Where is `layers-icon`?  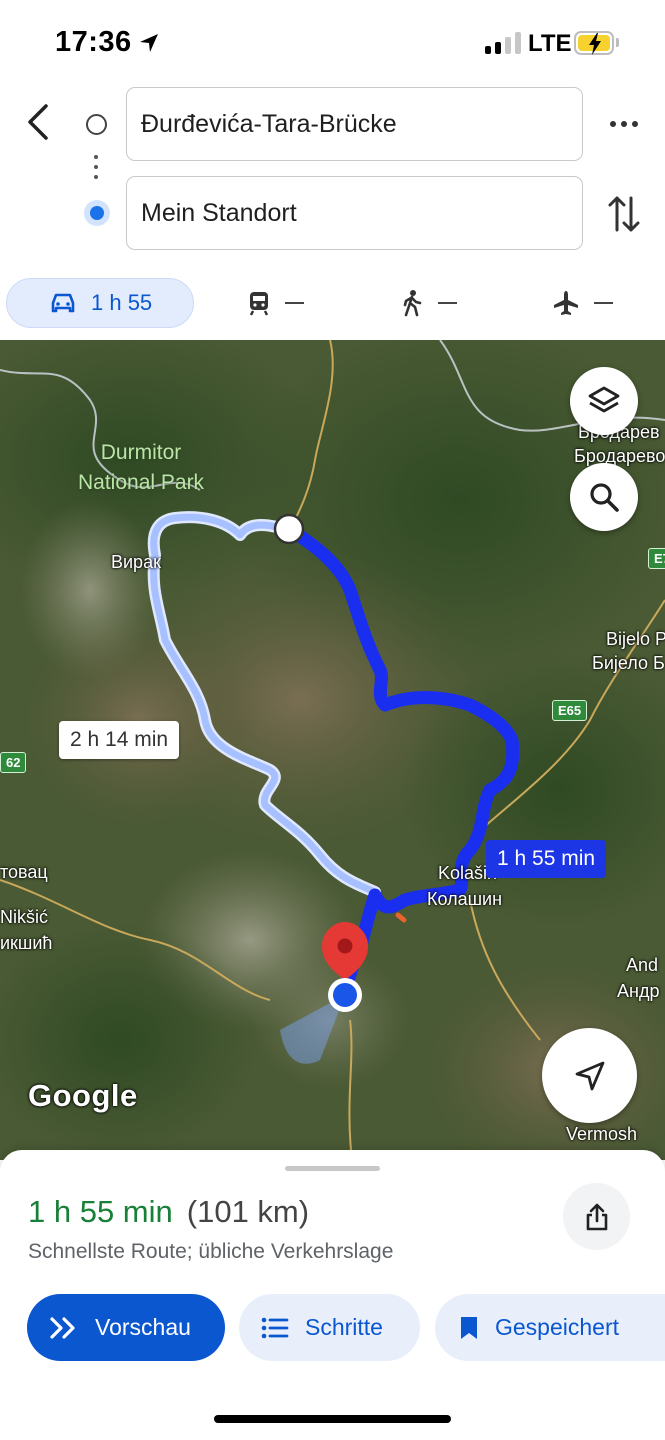 layers-icon is located at coordinates (604, 399).